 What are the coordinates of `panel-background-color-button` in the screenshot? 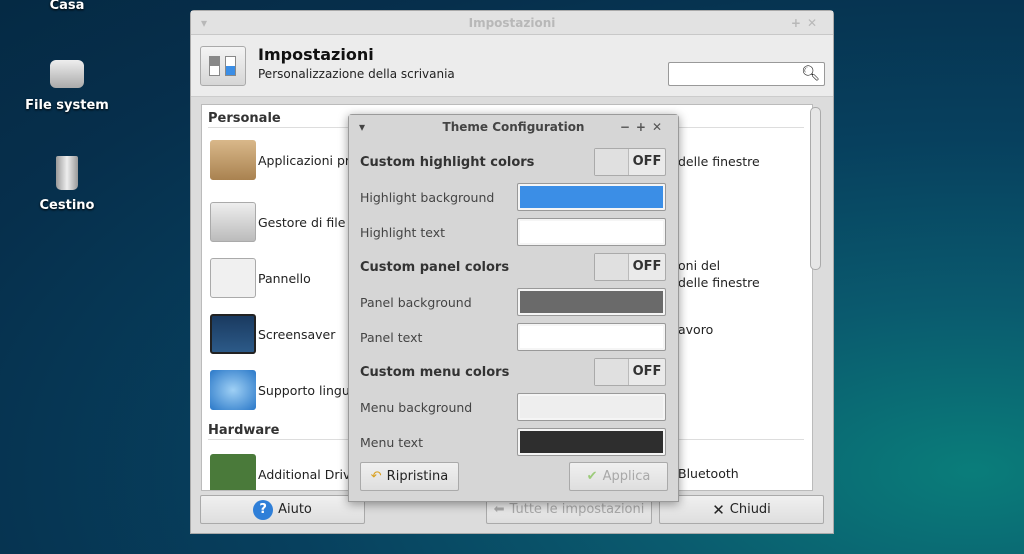 It's located at (591, 302).